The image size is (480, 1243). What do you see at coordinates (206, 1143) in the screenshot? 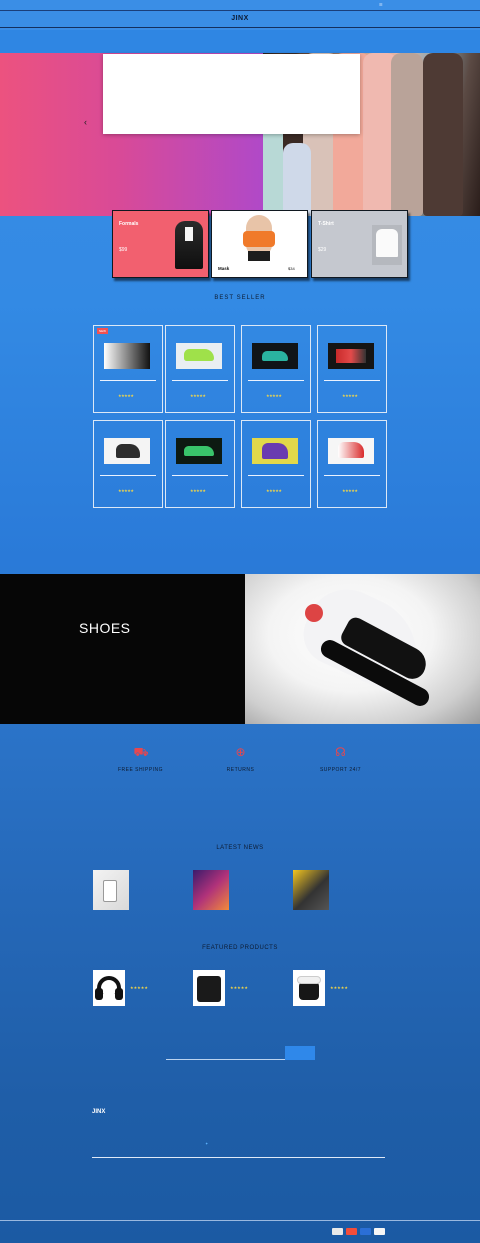
I see `twitter-icon: ✦` at bounding box center [206, 1143].